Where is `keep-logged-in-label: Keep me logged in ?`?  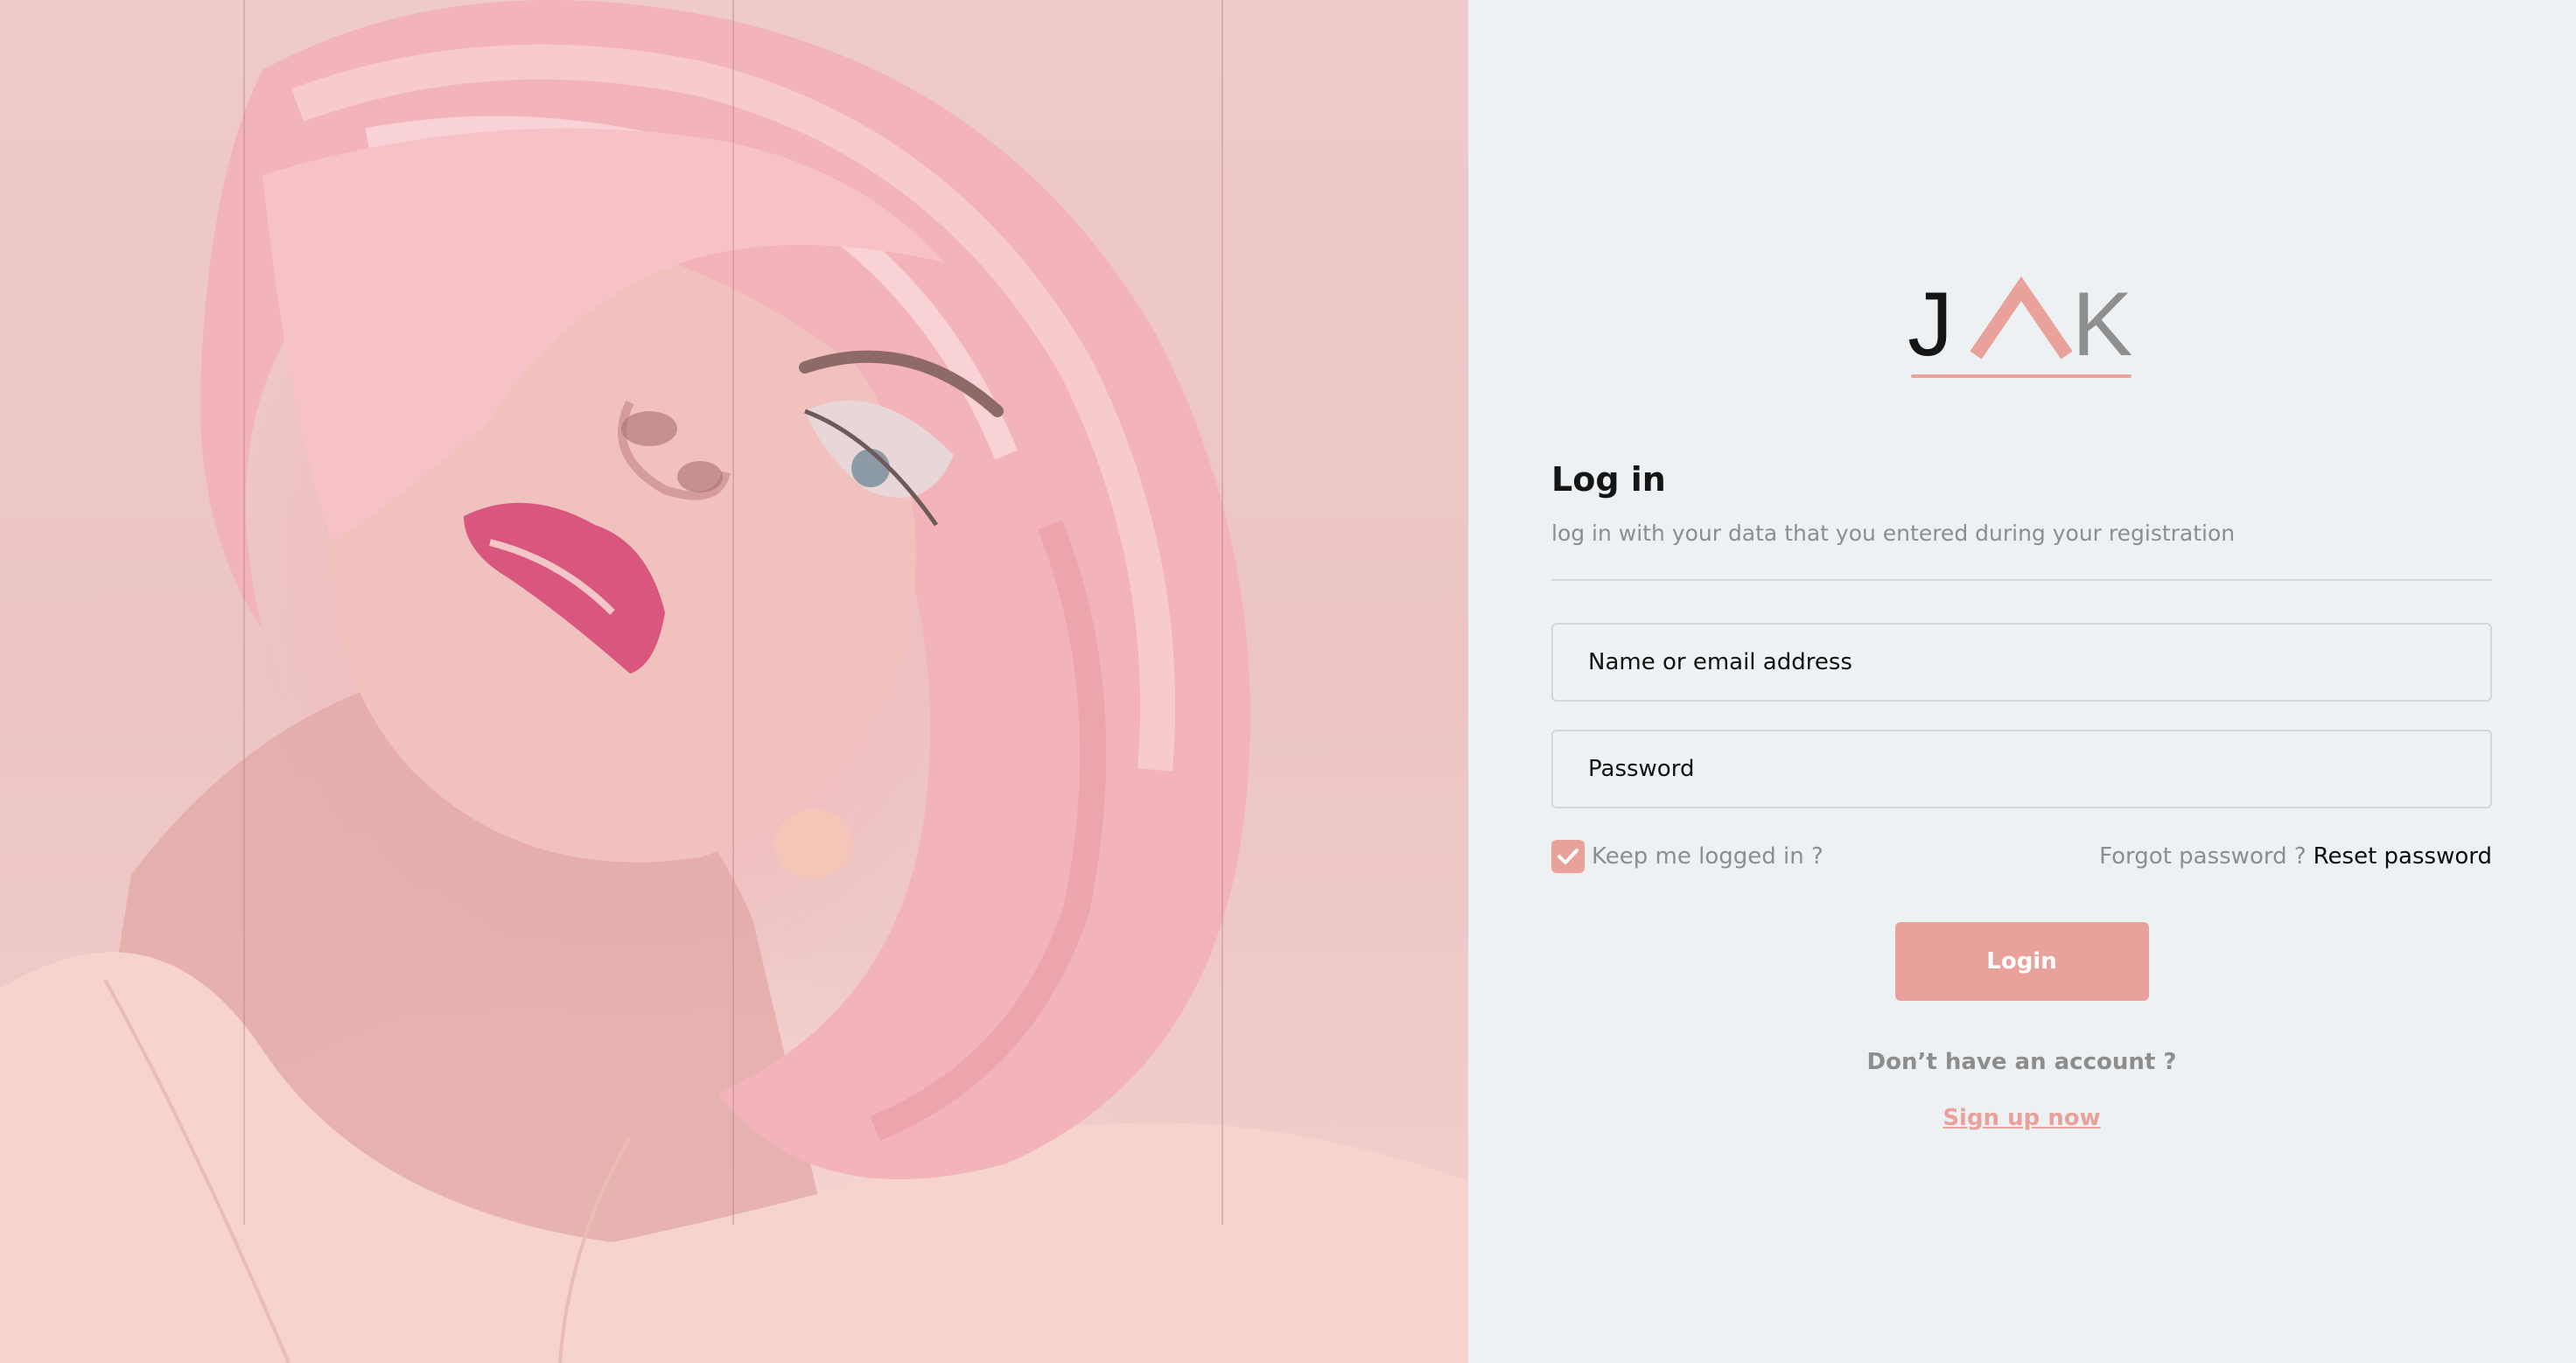 keep-logged-in-label: Keep me logged in ? is located at coordinates (1708, 856).